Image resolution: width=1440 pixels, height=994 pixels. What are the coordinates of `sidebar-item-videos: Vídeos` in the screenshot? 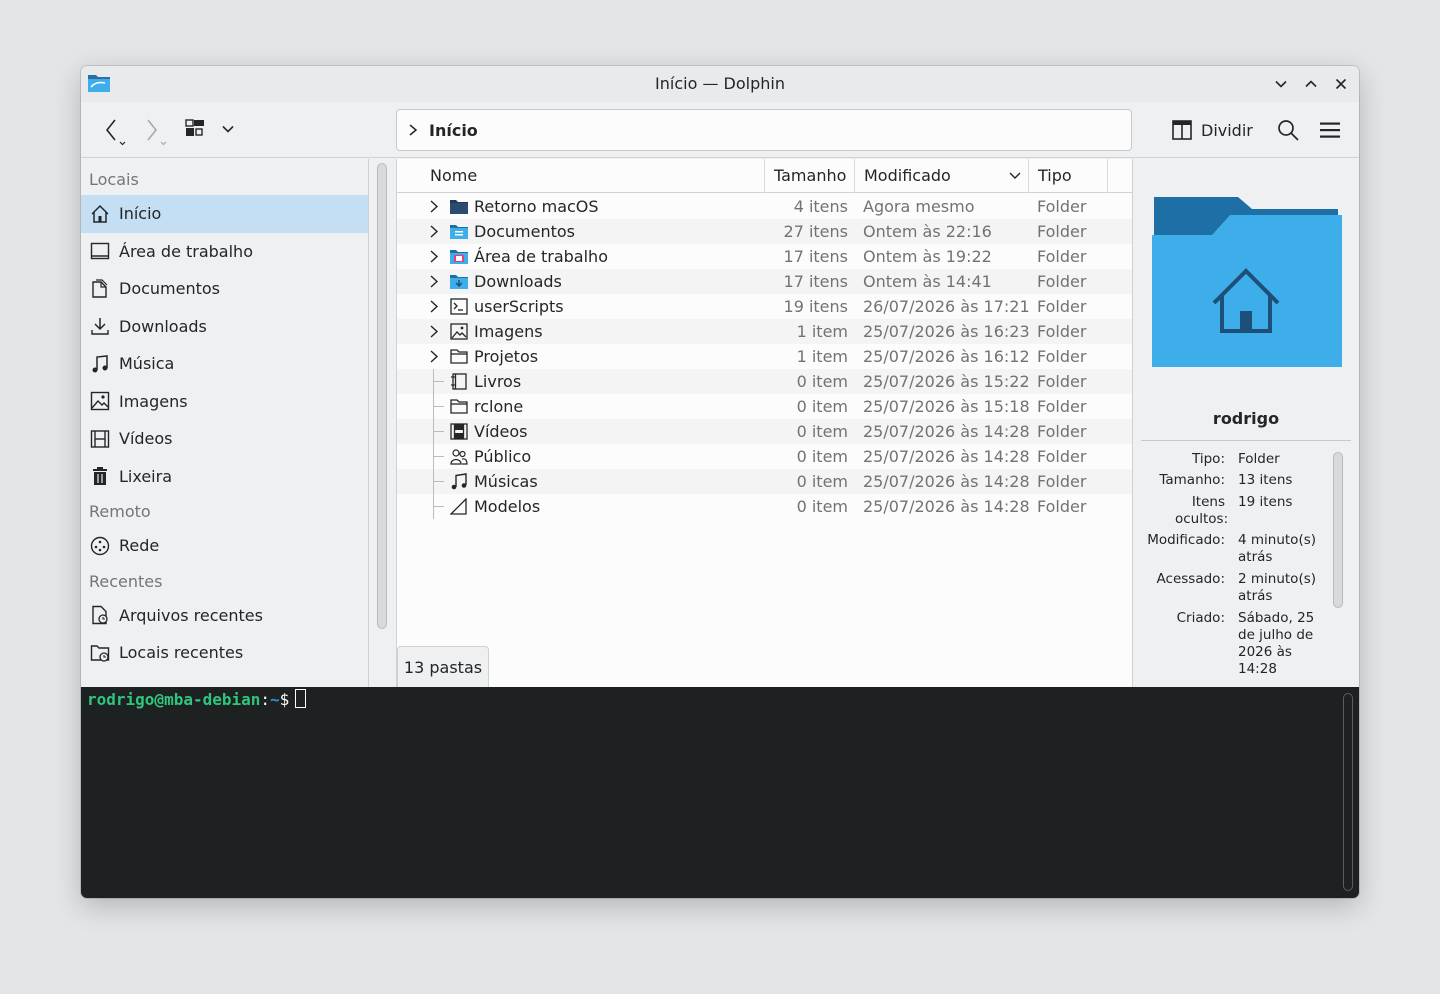 It's located at (224, 439).